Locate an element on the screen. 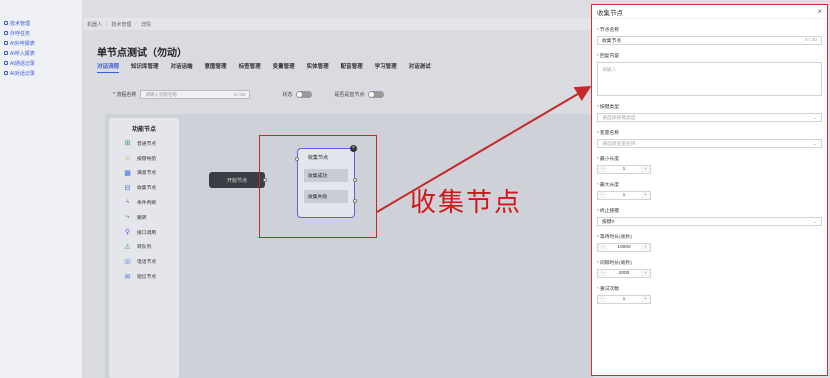 This screenshot has height=378, width=830. jump-icon: ⤷ is located at coordinates (127, 217).